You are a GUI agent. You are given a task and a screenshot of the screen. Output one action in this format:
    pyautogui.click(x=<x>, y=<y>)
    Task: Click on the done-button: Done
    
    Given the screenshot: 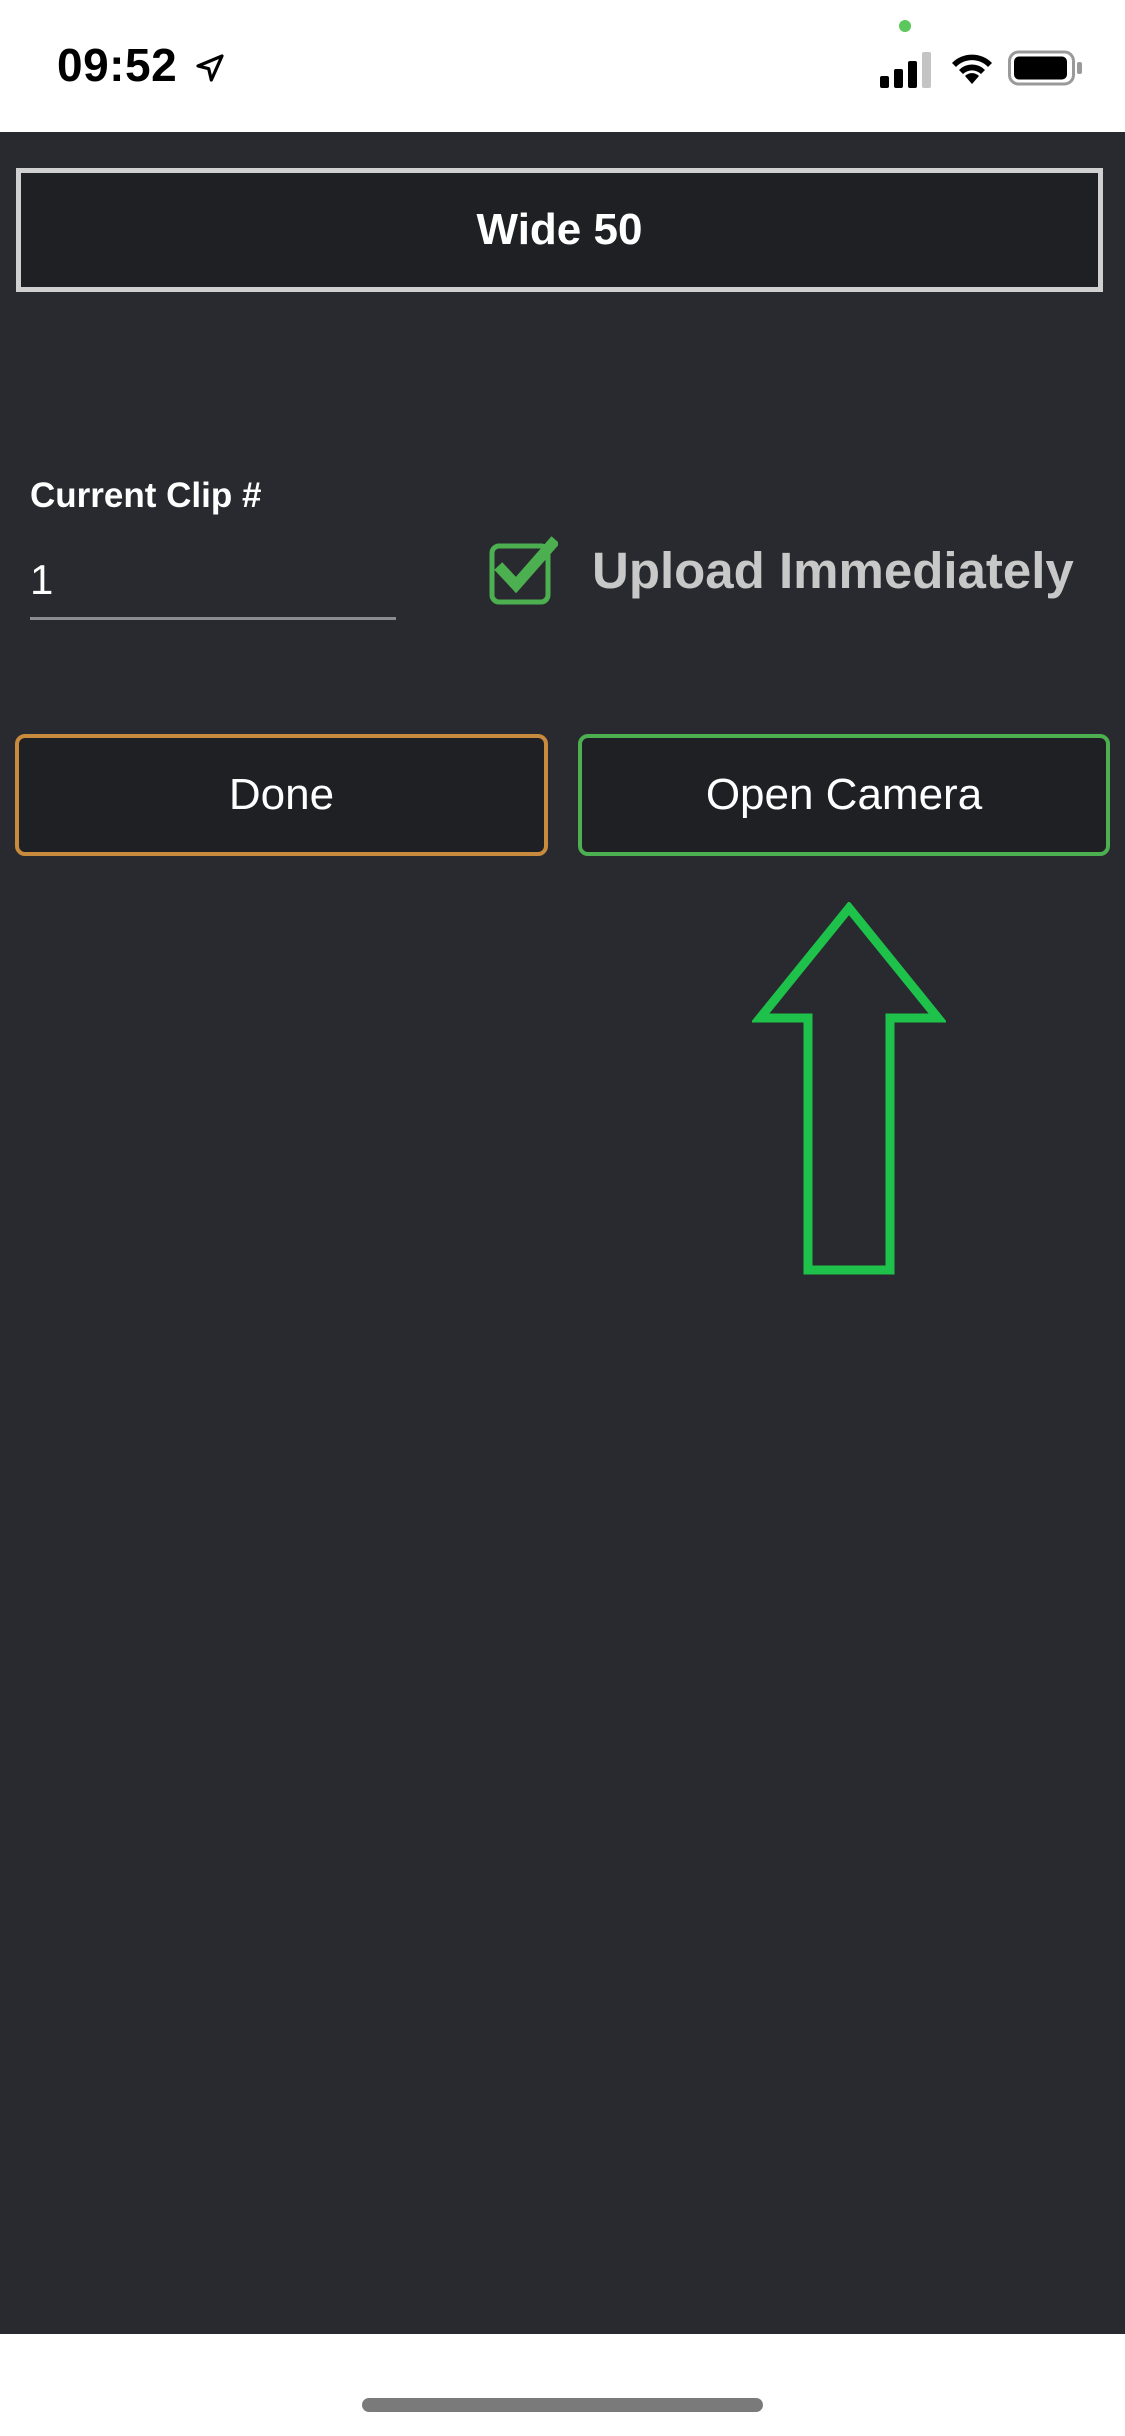 What is the action you would take?
    pyautogui.click(x=281, y=795)
    